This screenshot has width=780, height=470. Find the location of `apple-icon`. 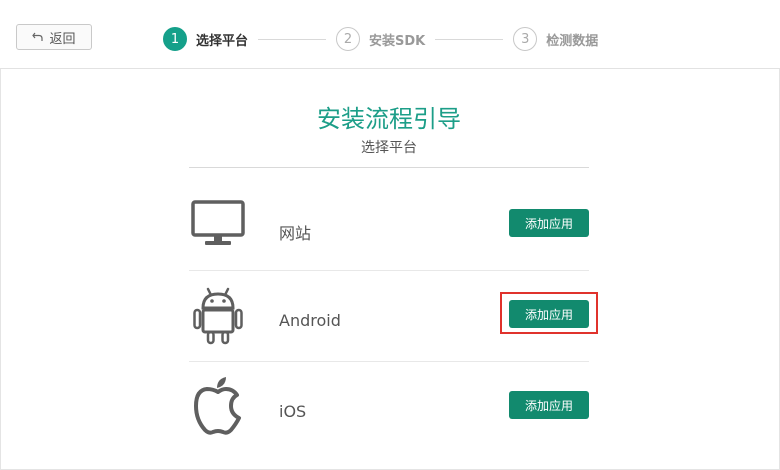

apple-icon is located at coordinates (217, 406).